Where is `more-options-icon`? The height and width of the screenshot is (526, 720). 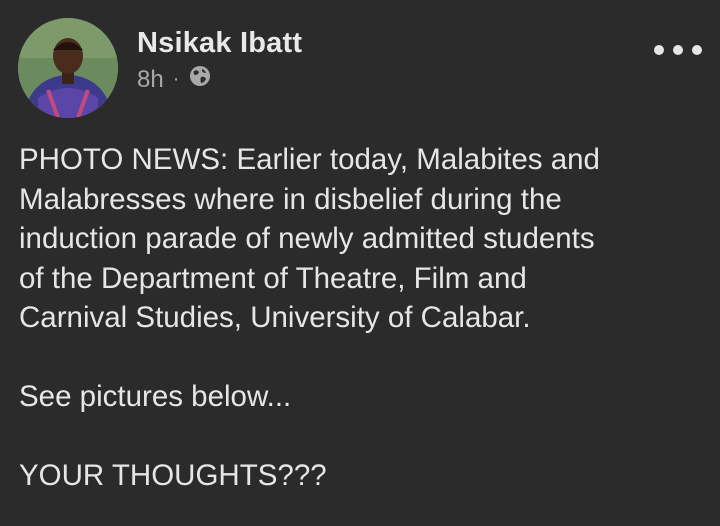 more-options-icon is located at coordinates (678, 50).